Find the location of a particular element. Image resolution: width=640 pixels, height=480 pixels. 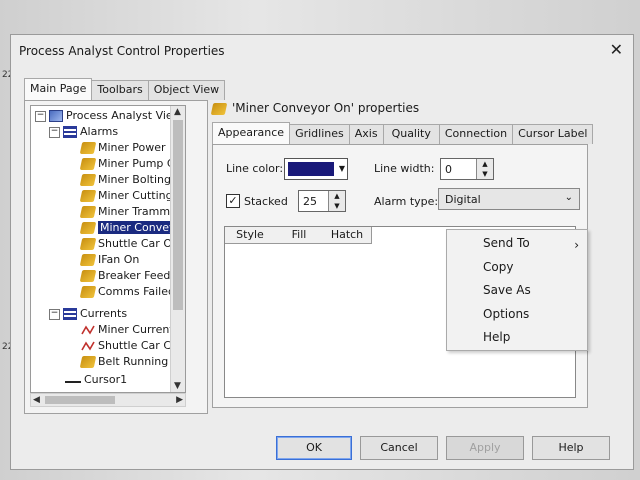

context-menu: Send To › Copy Save As Options Help is located at coordinates (517, 290).